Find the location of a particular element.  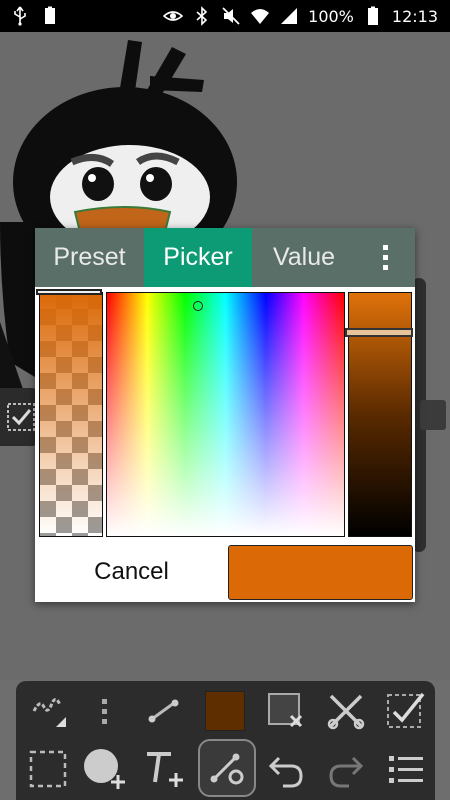

battery-icon is located at coordinates (372, 15).